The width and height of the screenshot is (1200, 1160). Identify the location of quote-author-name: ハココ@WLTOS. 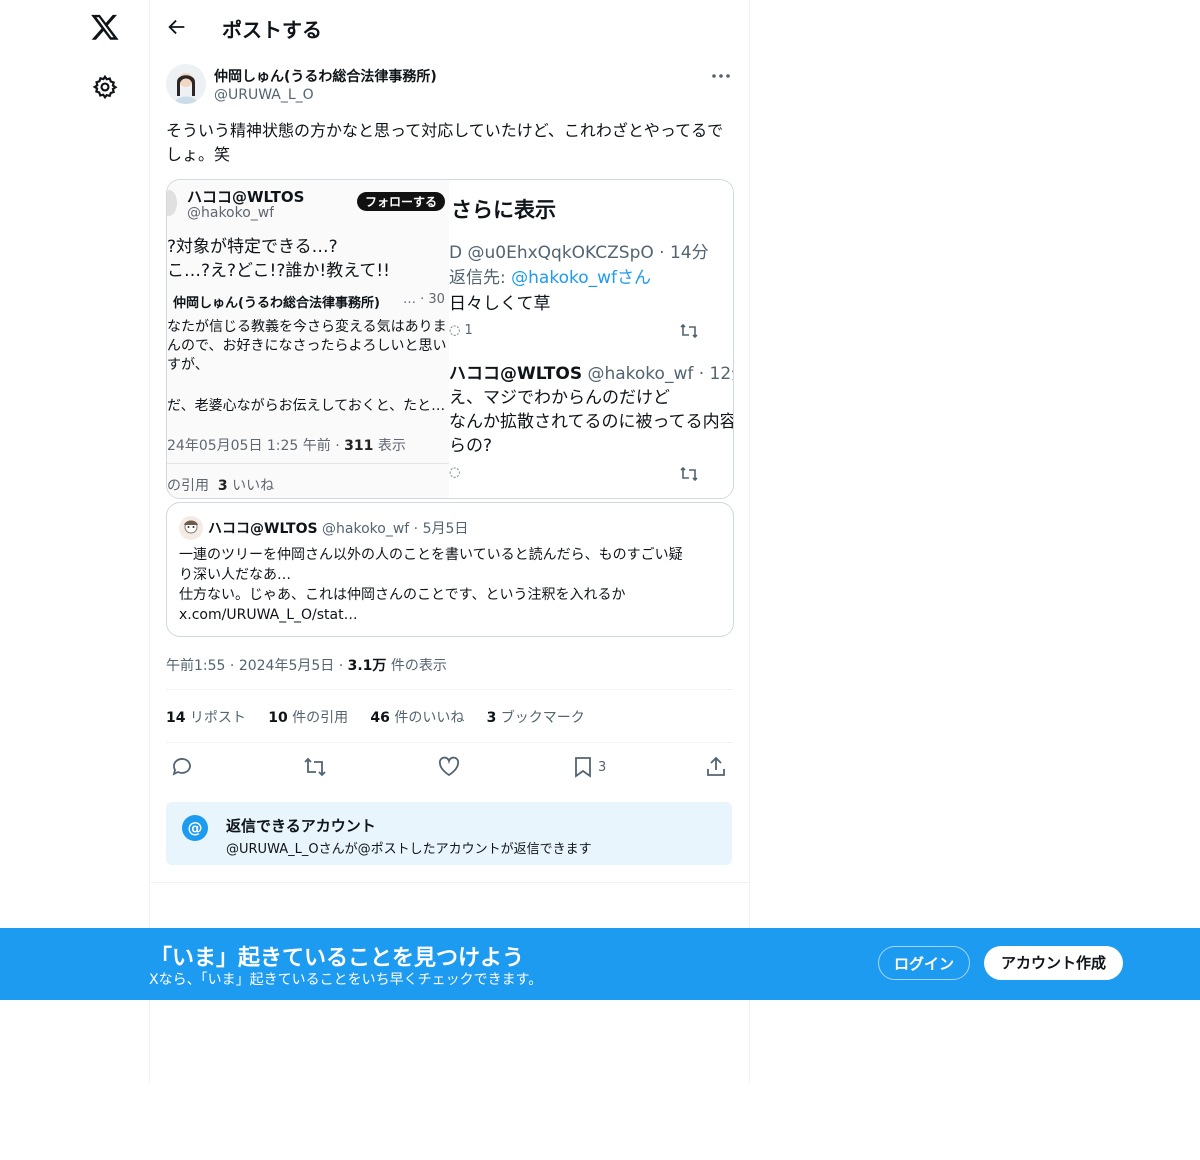
(263, 529).